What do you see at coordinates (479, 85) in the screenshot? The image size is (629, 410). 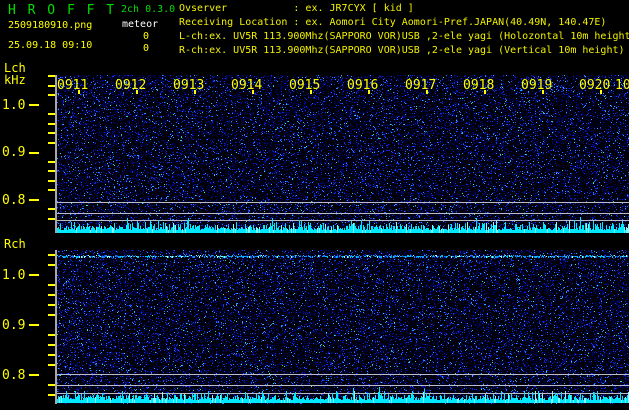 I see `time-label: 0918` at bounding box center [479, 85].